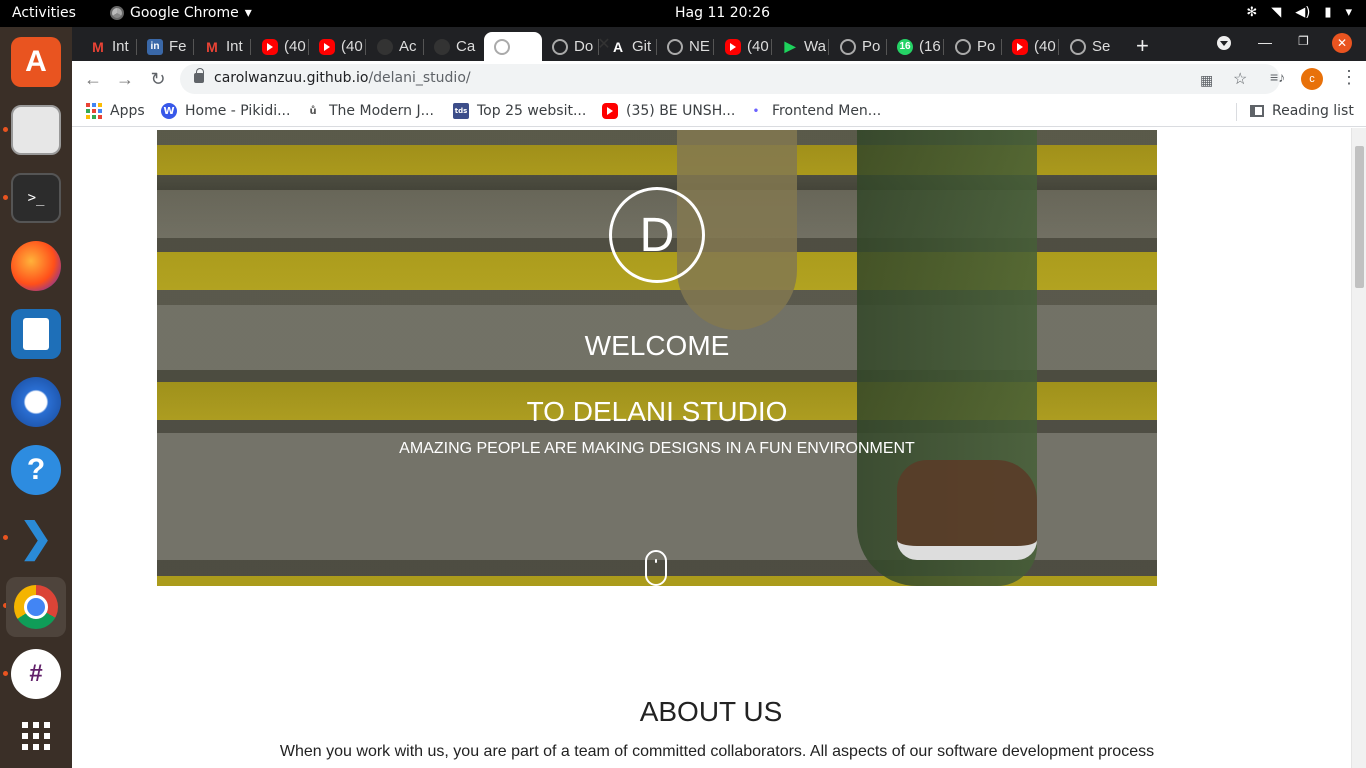 Image resolution: width=1366 pixels, height=768 pixels. I want to click on url-text: carolwanzuu.github.io/delani_studio/, so click(342, 78).